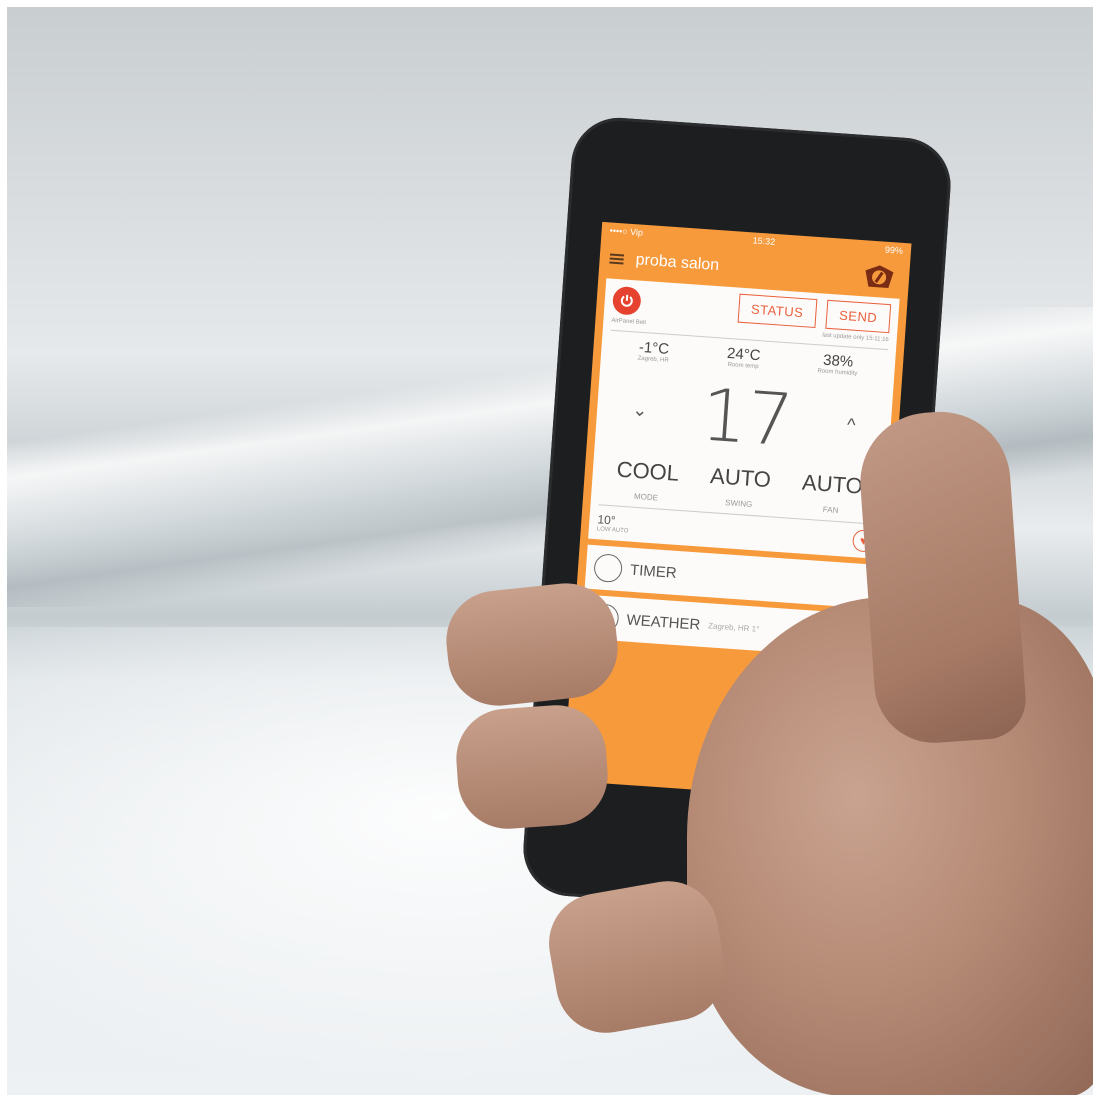  Describe the element at coordinates (626, 231) in the screenshot. I see `carrier-text: ••••○ Vip` at that location.